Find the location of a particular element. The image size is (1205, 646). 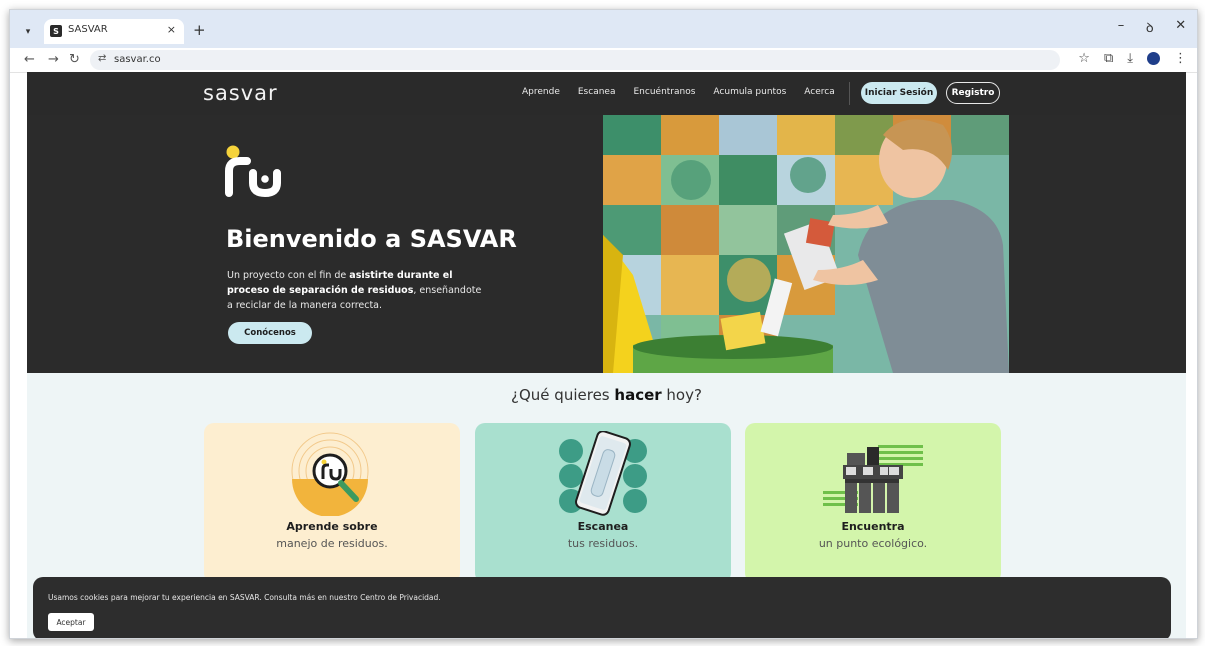

nav-link-acumula-puntos: Acumula puntos is located at coordinates (749, 92).